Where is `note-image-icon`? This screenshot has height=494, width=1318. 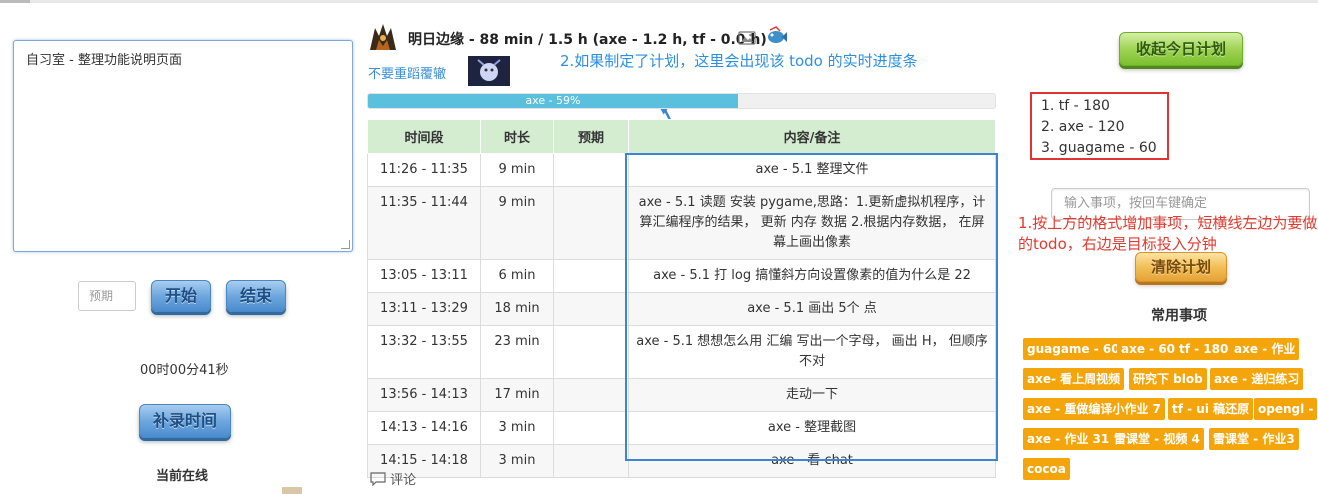 note-image-icon is located at coordinates (489, 71).